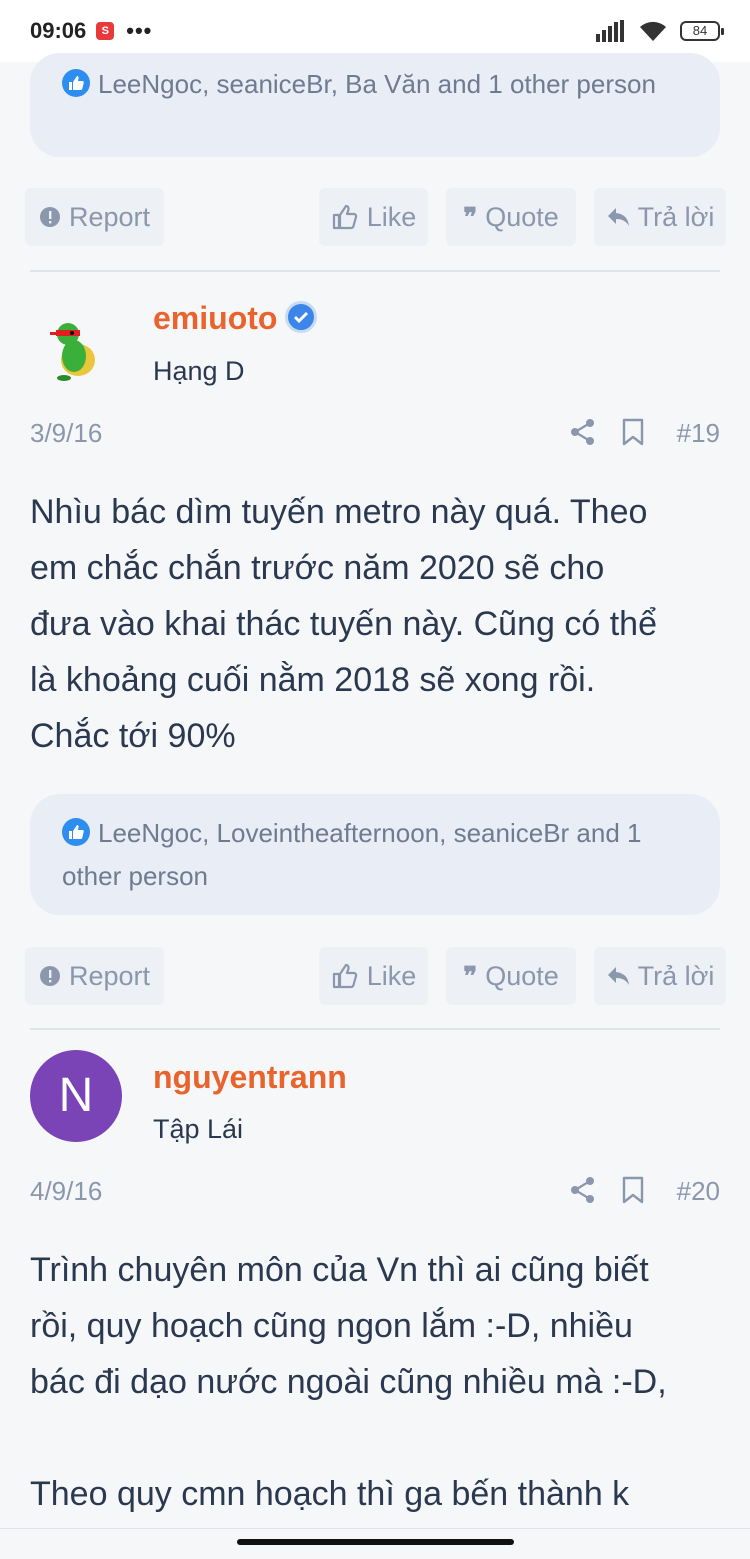  What do you see at coordinates (698, 433) in the screenshot?
I see `post-number: #19` at bounding box center [698, 433].